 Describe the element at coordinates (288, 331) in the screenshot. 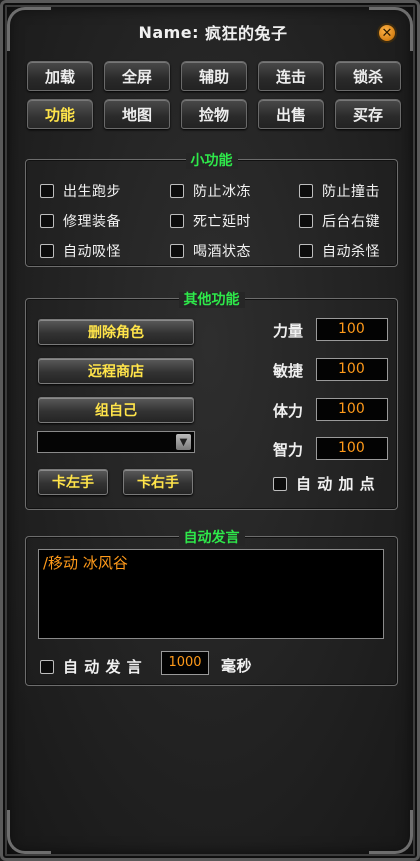

I see `strength-label: 力量` at that location.